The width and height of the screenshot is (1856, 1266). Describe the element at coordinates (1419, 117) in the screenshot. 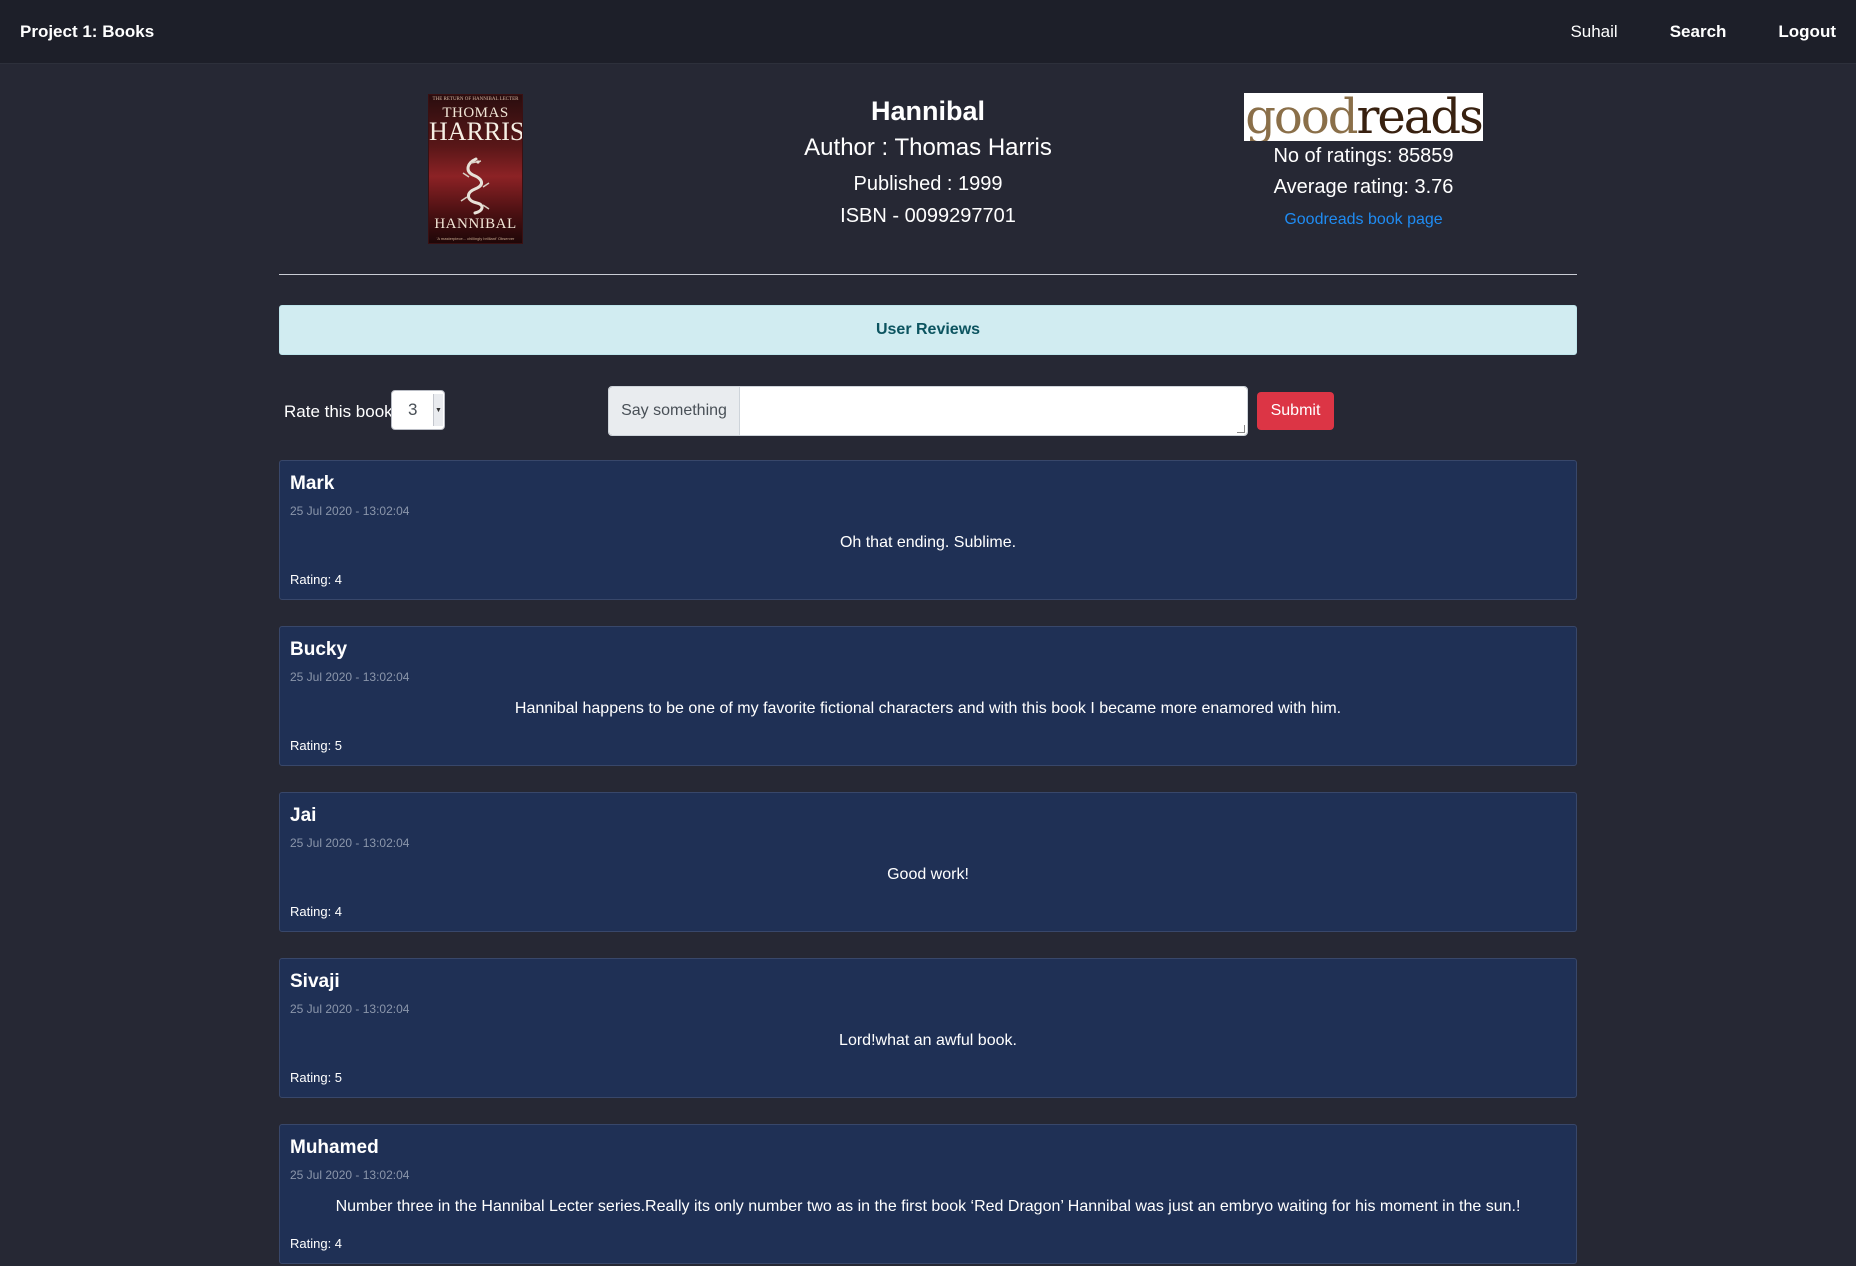

I see `goodreads-logo-dark: reads` at that location.